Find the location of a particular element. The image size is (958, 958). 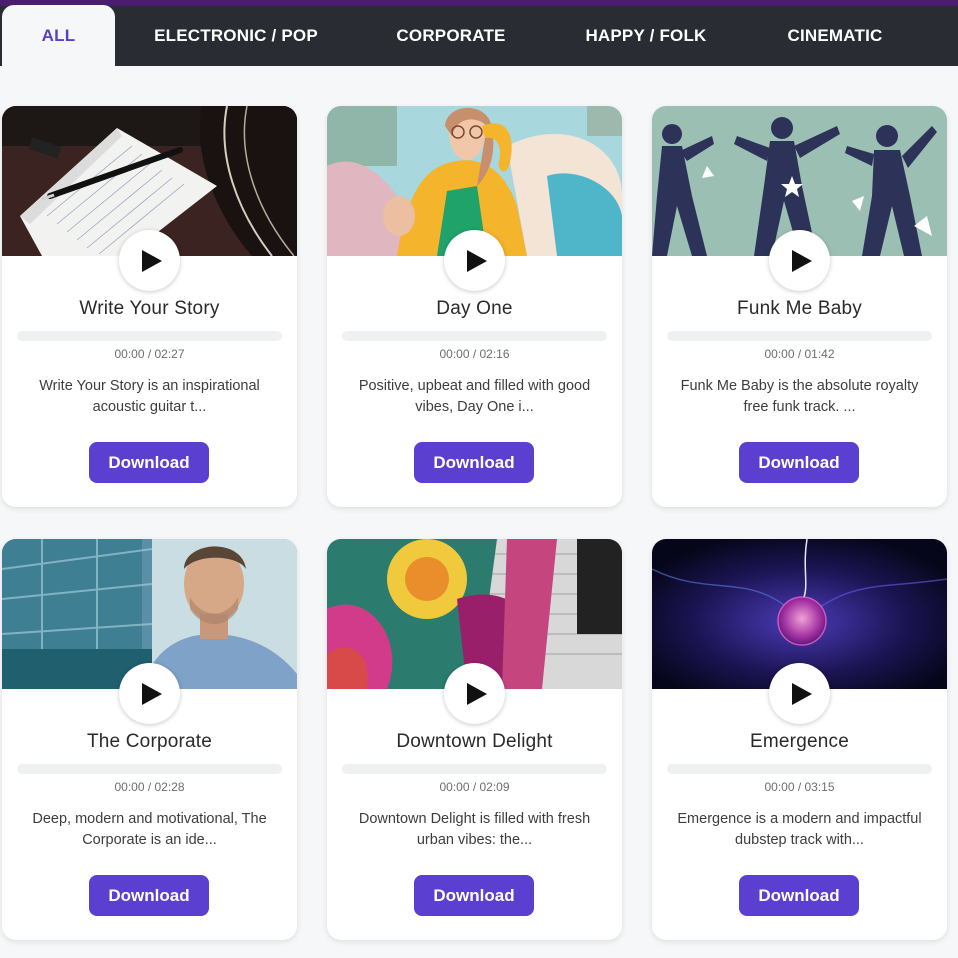

track-time: 00:00 / 03:15 is located at coordinates (799, 787).